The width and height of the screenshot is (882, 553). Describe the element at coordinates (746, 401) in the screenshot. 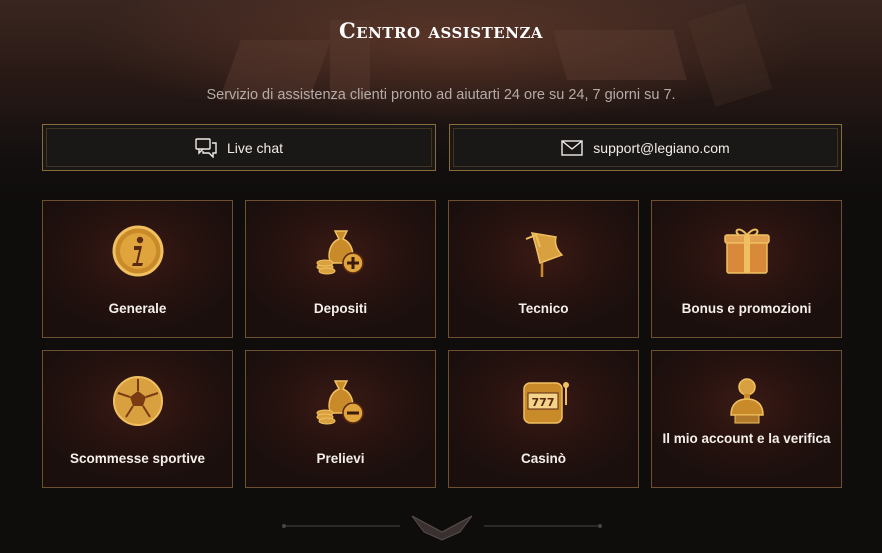

I see `bust-statue-icon` at that location.